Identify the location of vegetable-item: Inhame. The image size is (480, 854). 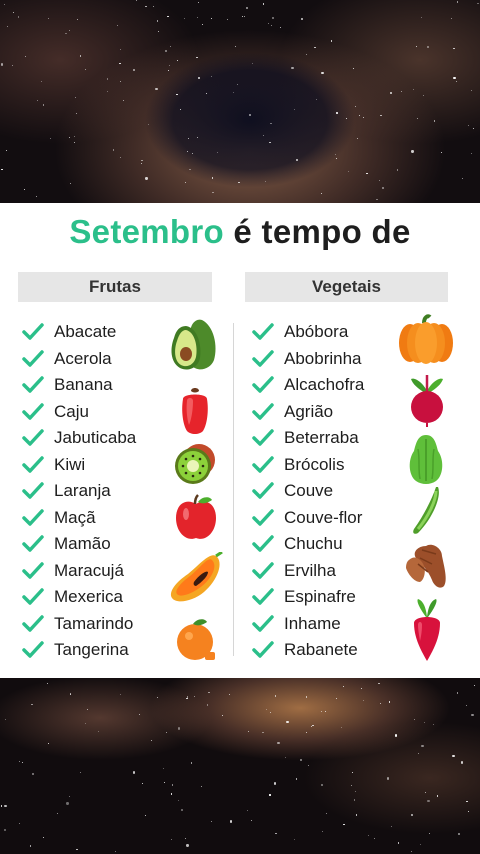
(296, 624).